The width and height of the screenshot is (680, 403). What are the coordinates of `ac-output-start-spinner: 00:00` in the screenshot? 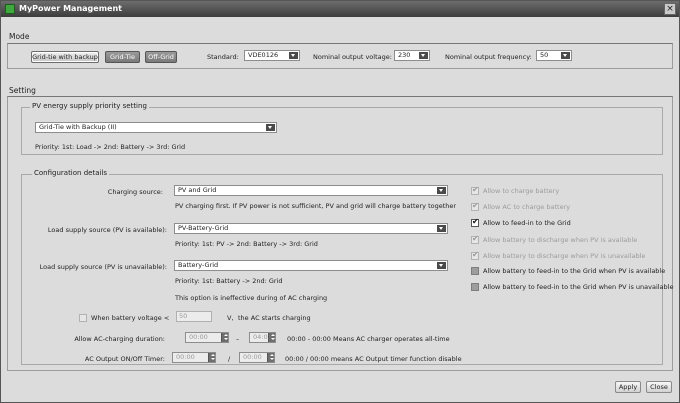 It's located at (194, 357).